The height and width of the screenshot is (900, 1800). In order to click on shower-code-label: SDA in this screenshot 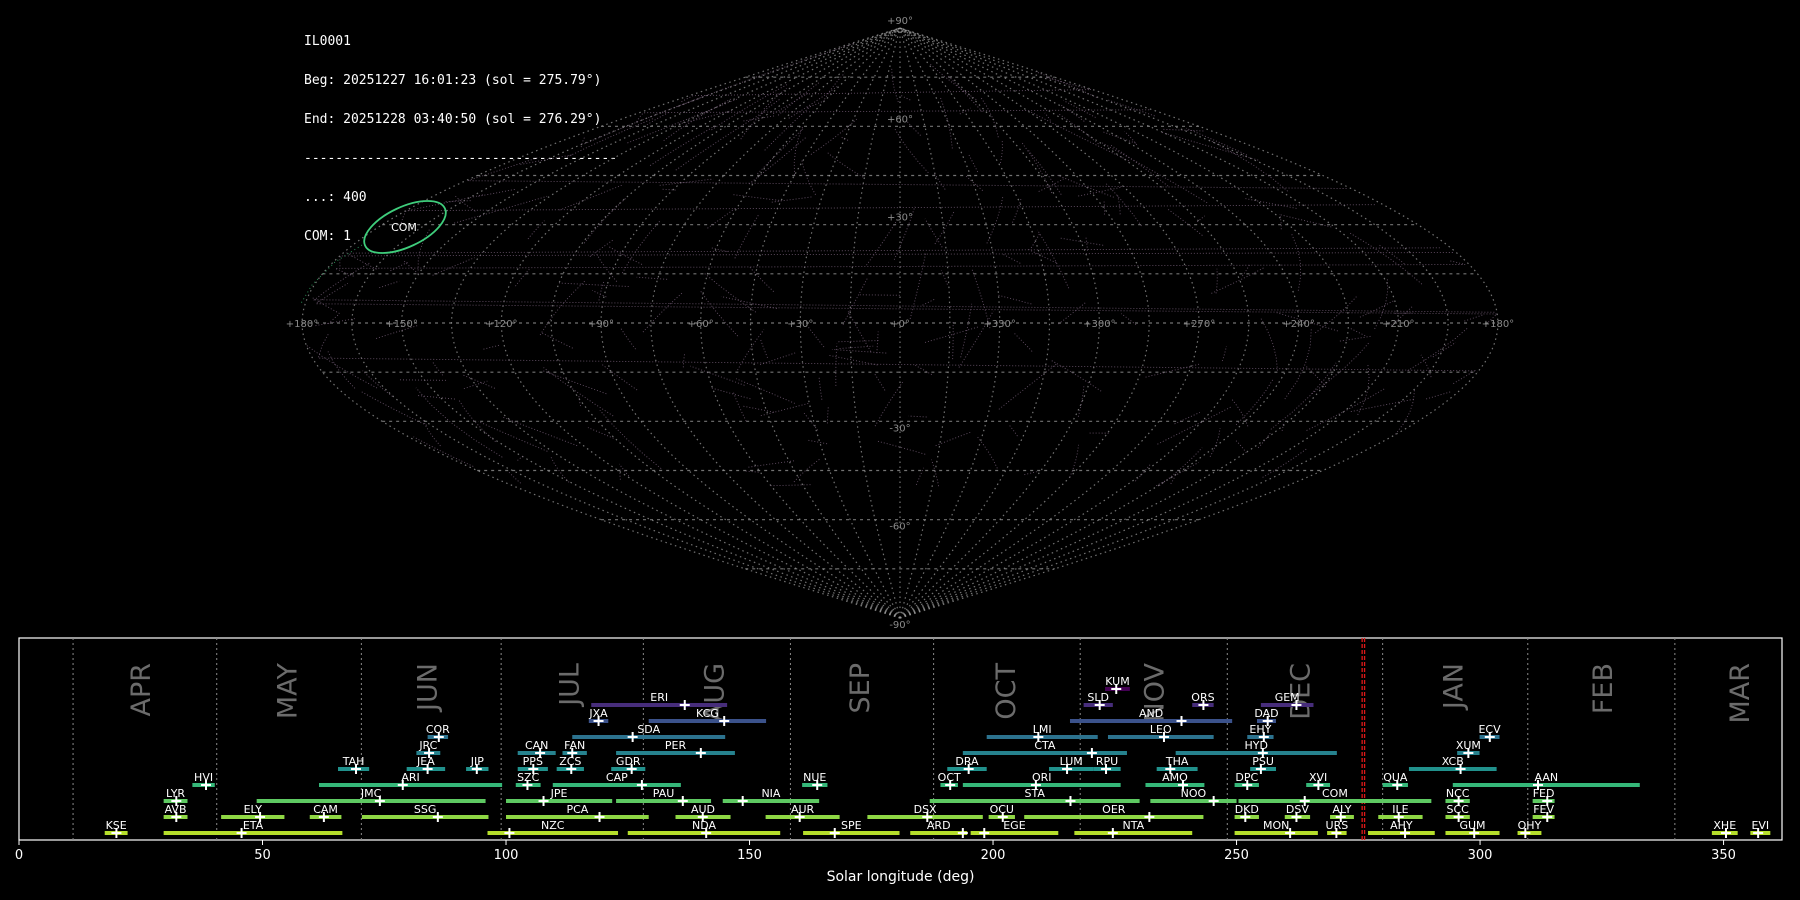, I will do `click(648, 729)`.